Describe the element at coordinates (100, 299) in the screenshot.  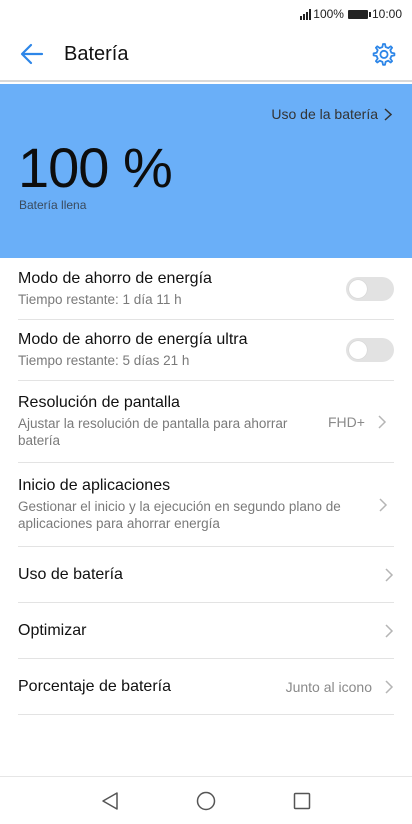
I see `setting-subtitle: Tiempo restante: 1 día 11 h` at that location.